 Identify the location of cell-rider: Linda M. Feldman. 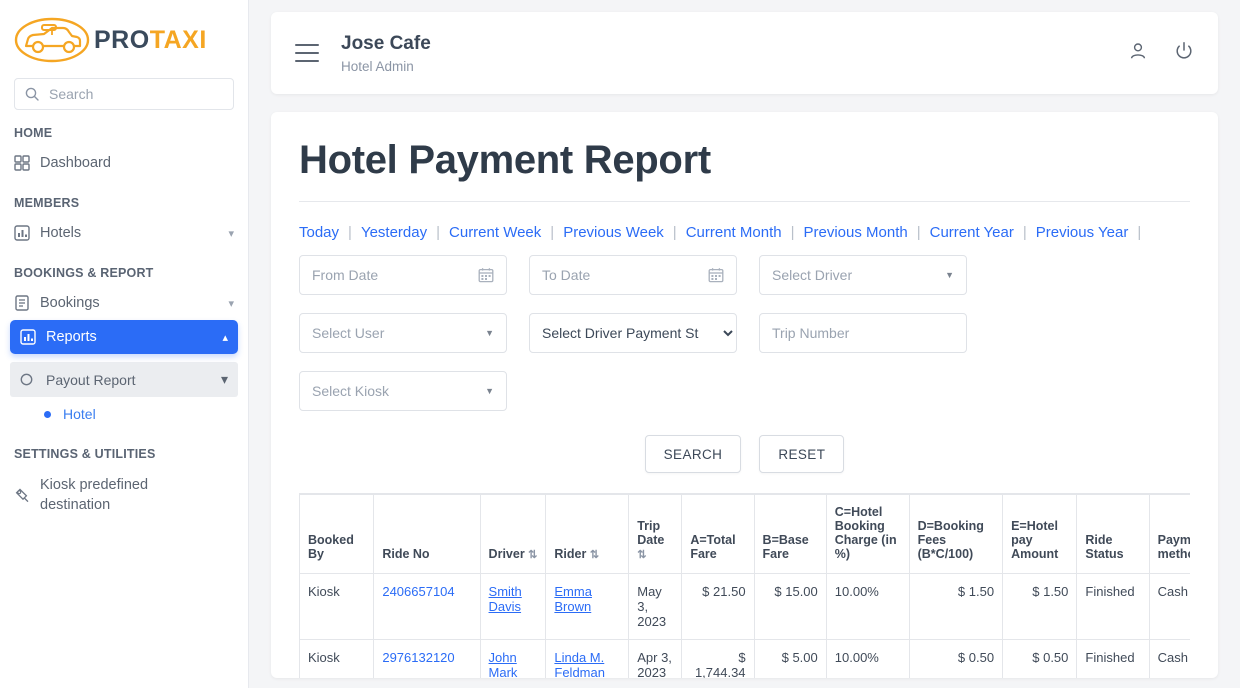
(587, 658).